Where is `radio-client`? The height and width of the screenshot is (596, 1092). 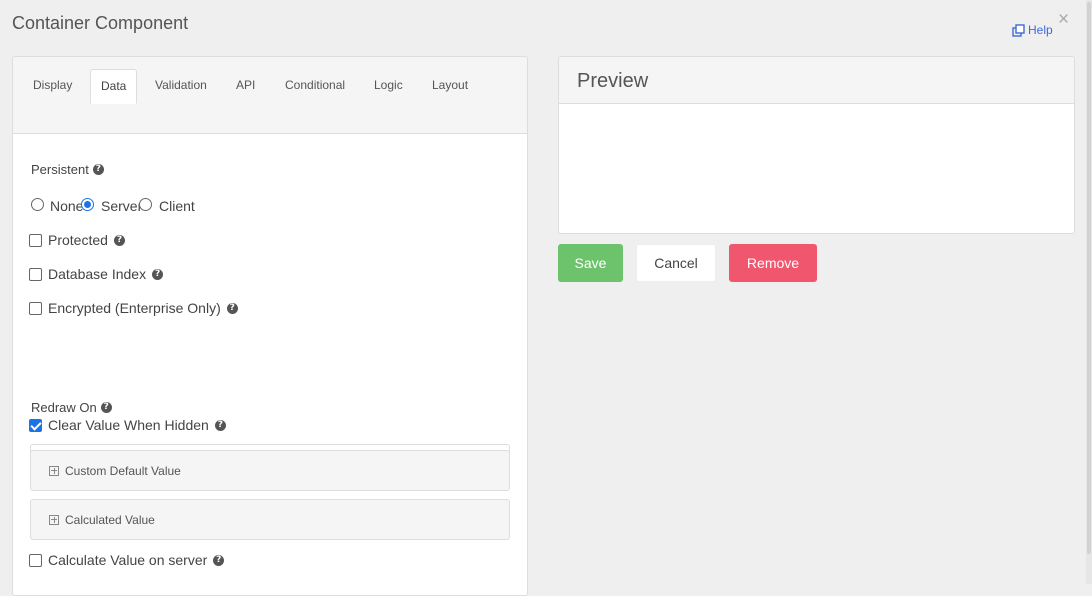
radio-client is located at coordinates (145, 204).